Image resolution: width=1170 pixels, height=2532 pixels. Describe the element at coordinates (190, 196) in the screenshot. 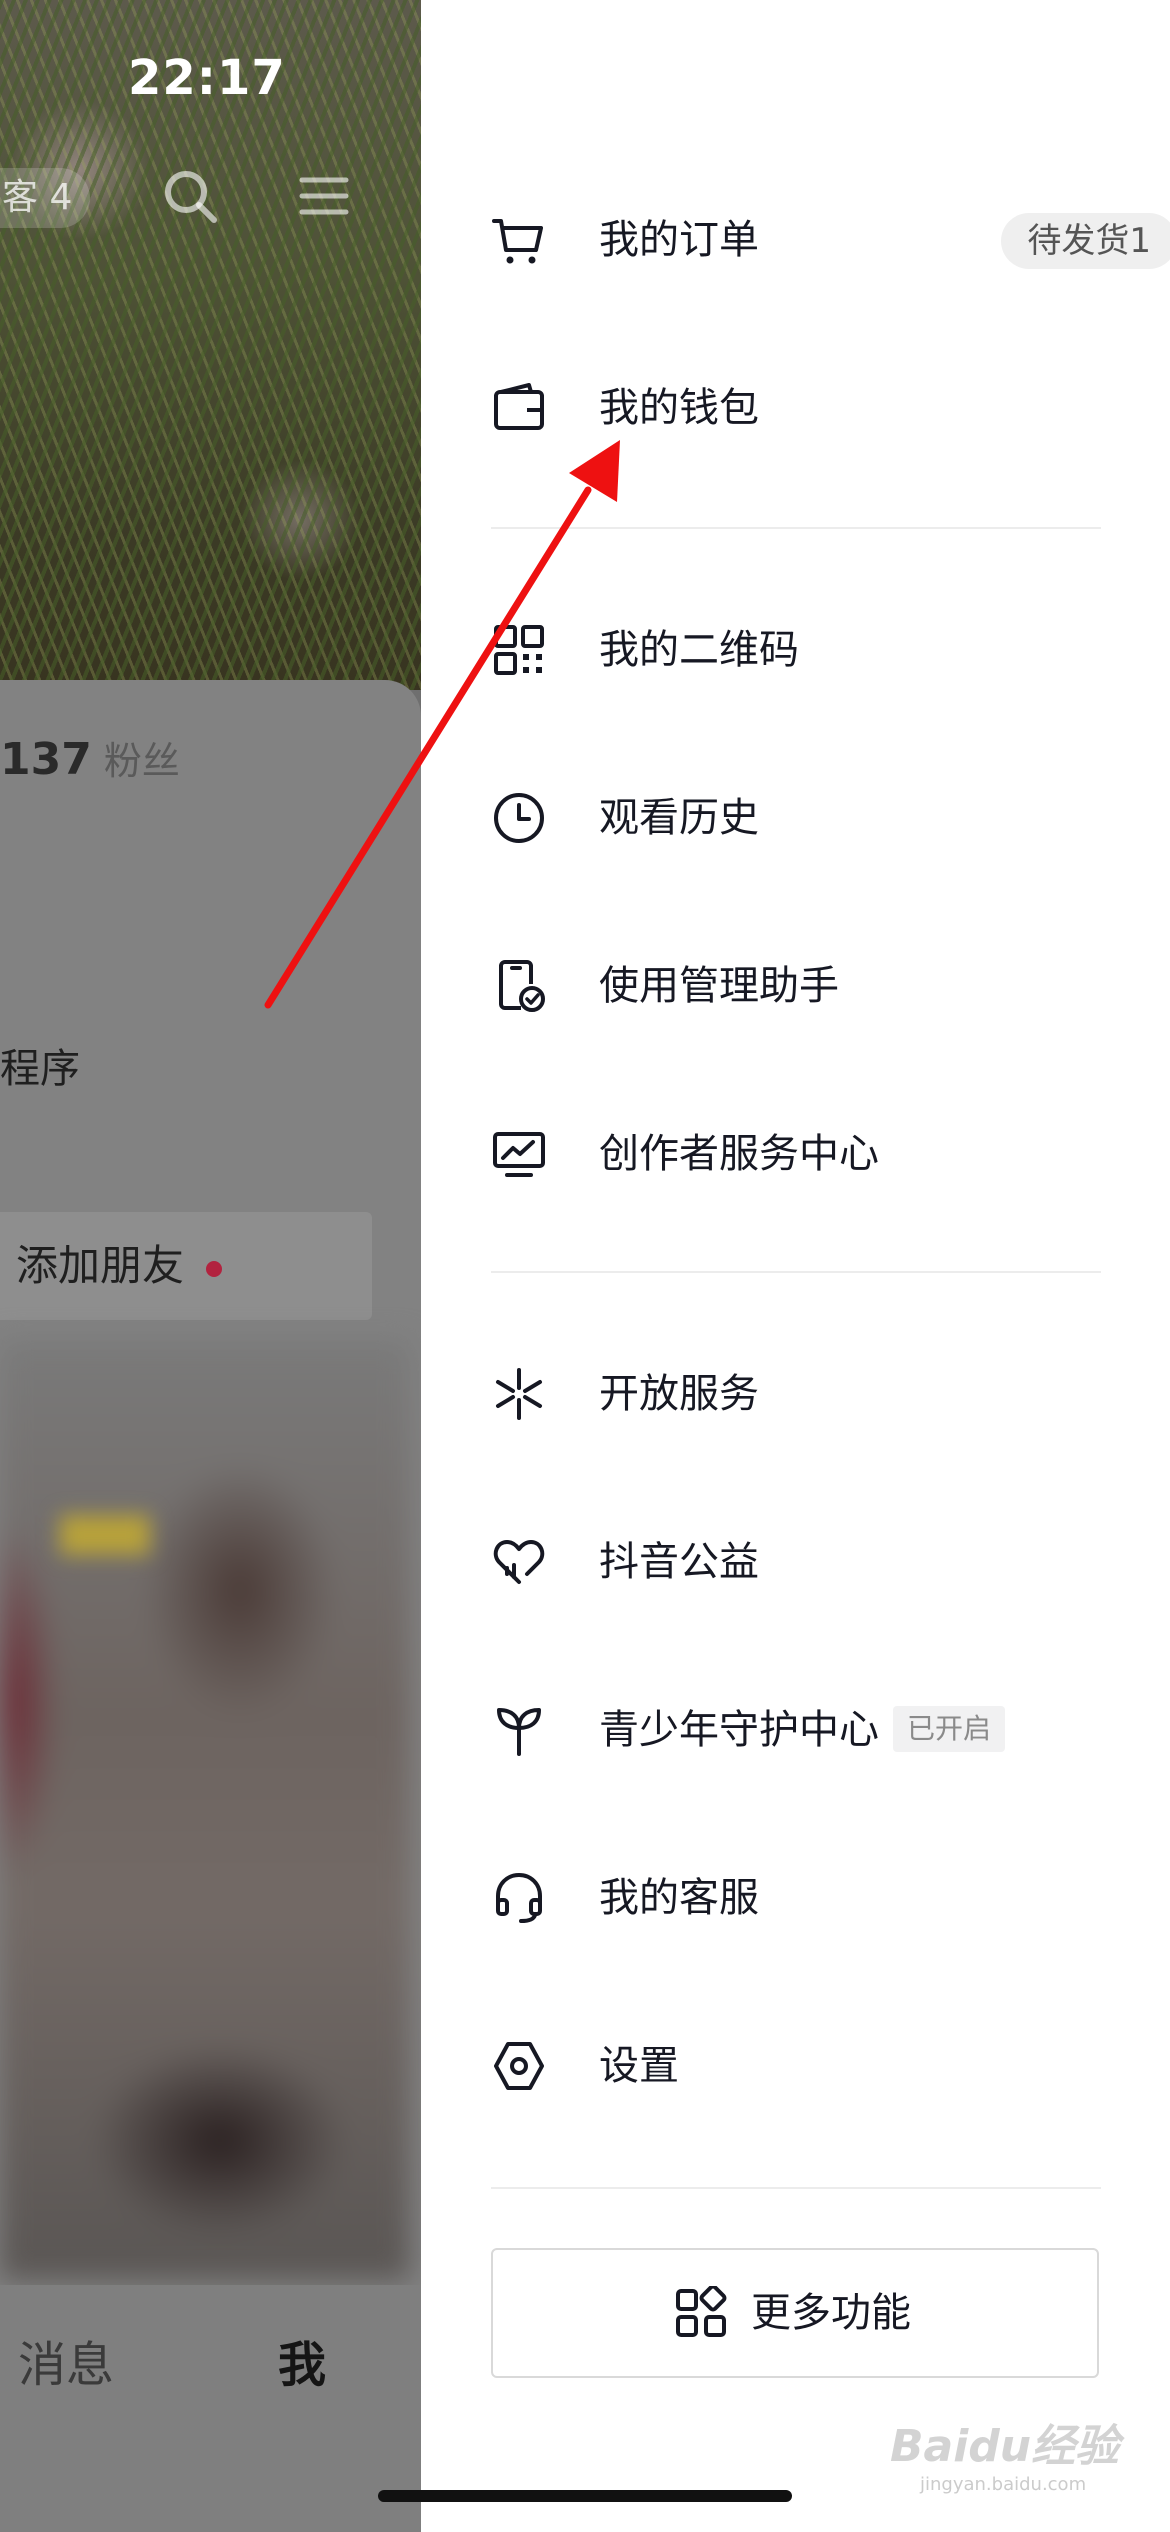

I see `search-icon` at that location.